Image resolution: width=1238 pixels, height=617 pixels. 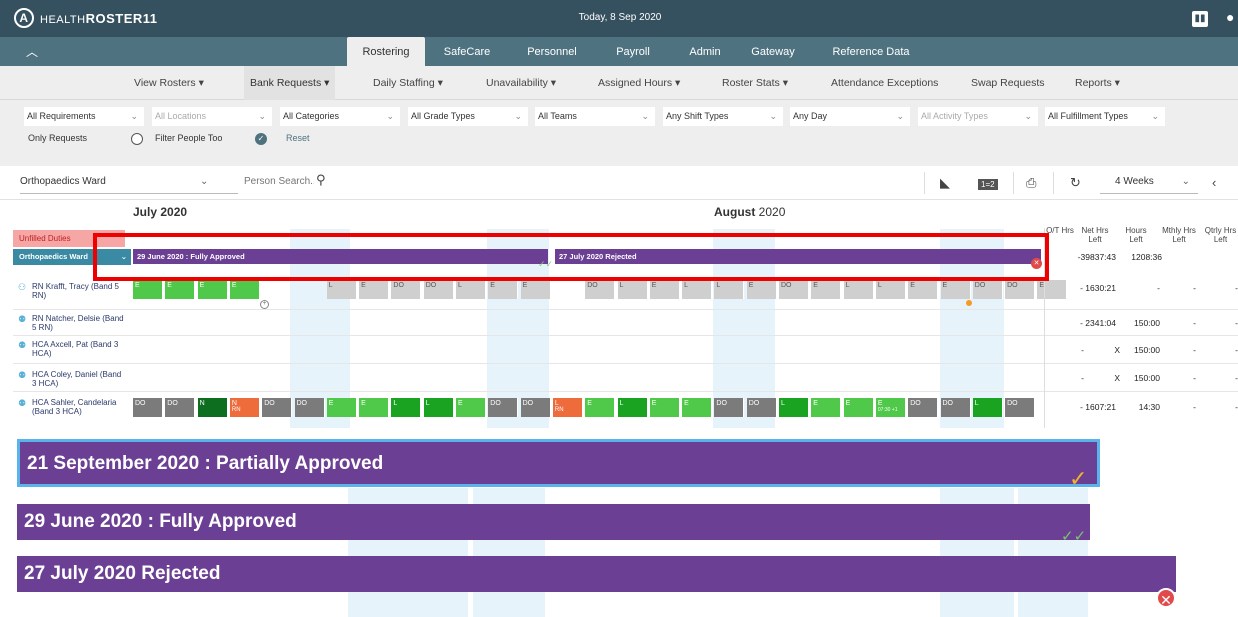 What do you see at coordinates (1031, 183) in the screenshot?
I see `print-icon: ⎙` at bounding box center [1031, 183].